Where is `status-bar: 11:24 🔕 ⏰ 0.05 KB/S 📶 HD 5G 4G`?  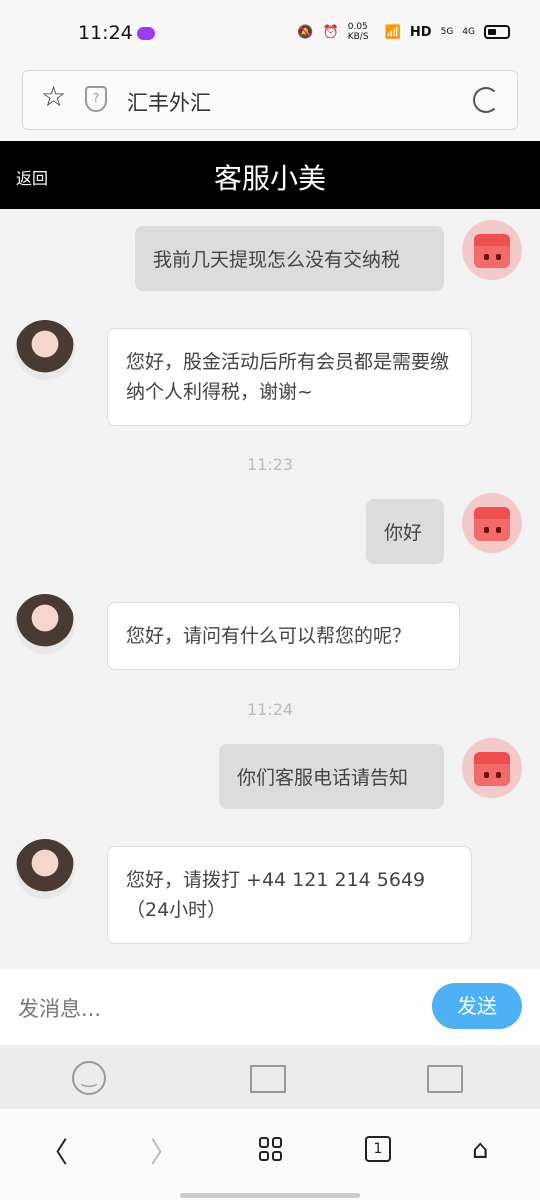 status-bar: 11:24 🔕 ⏰ 0.05 KB/S 📶 HD 5G 4G is located at coordinates (270, 33).